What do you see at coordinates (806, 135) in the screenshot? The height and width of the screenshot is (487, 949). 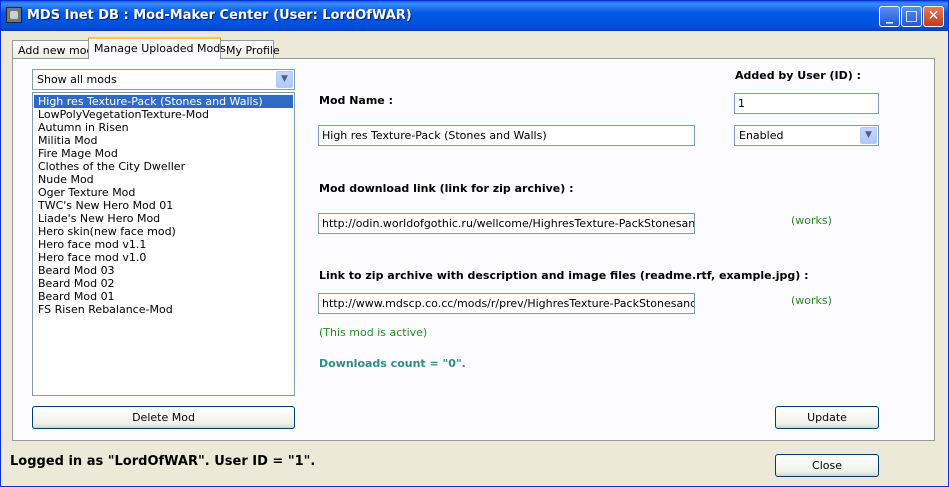 I see `status-dropdown: Enabled ▼` at bounding box center [806, 135].